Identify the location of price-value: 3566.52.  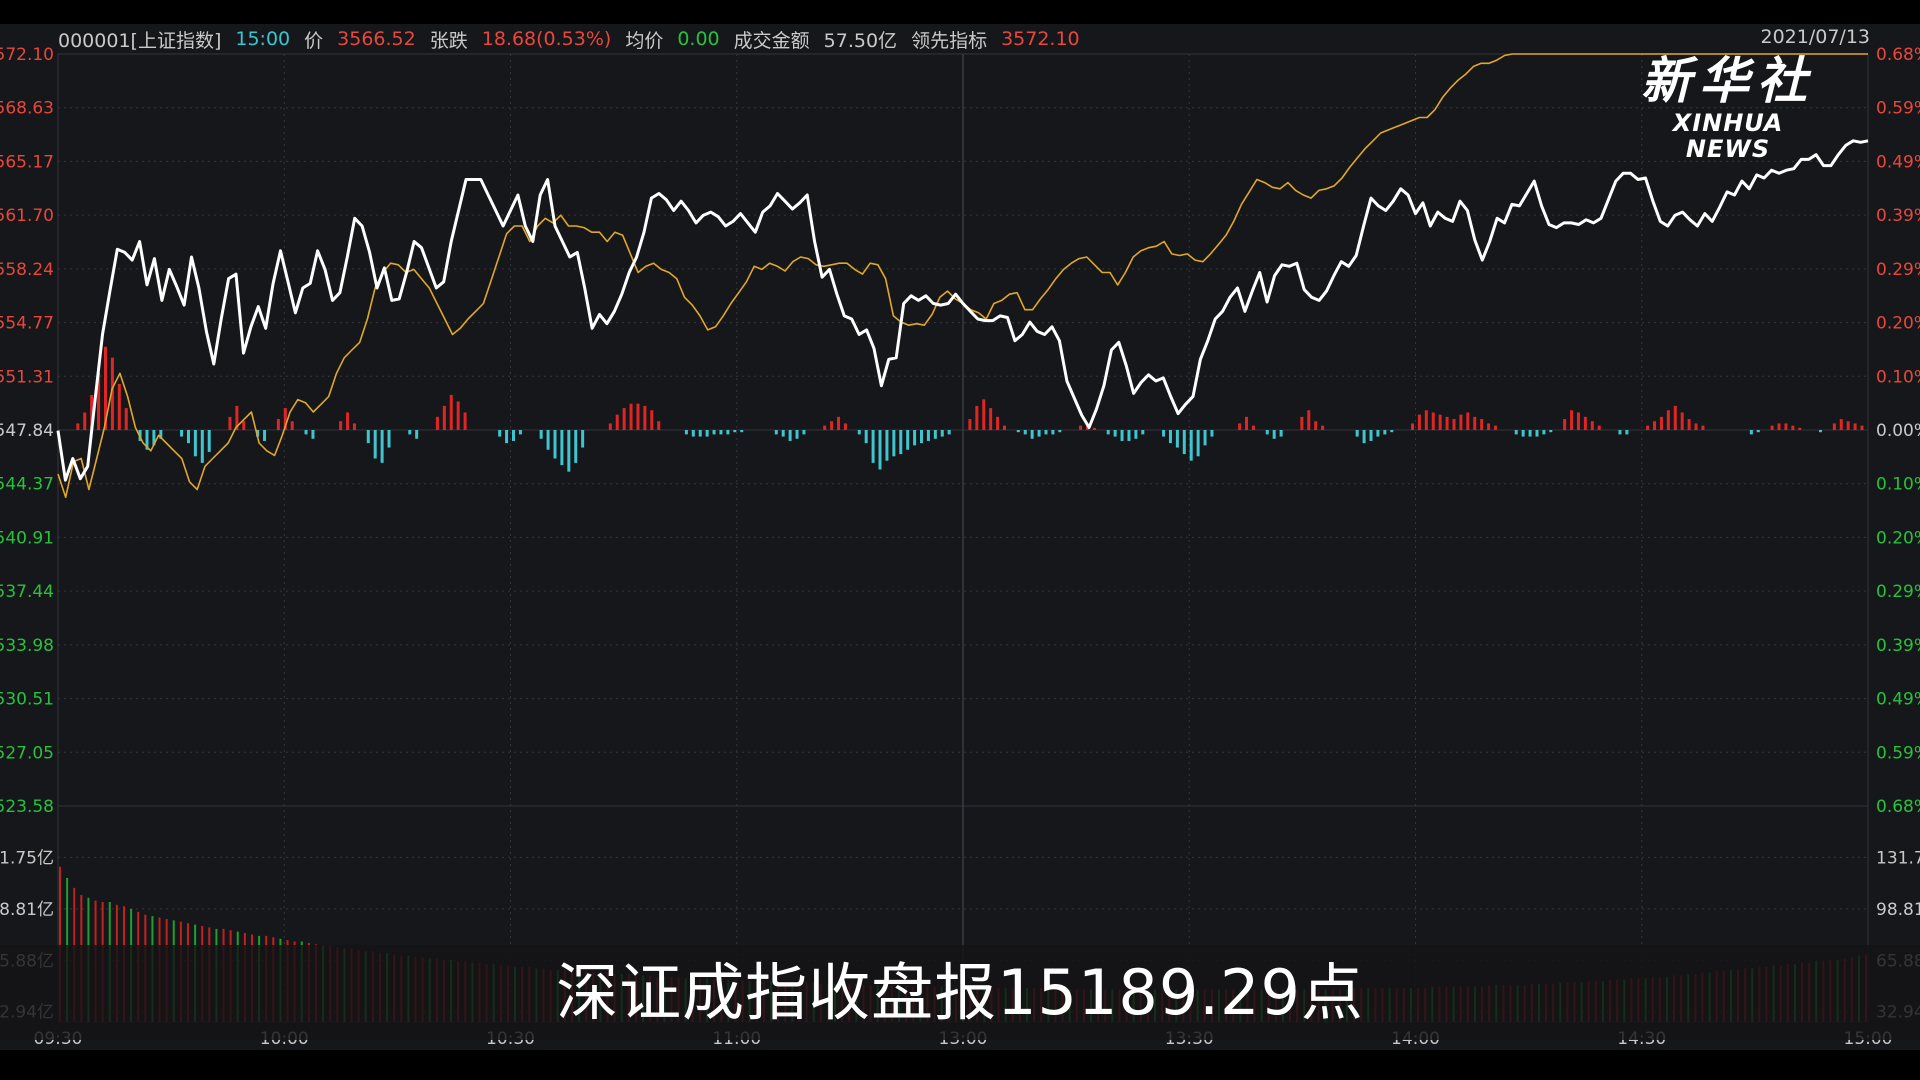
(376, 39).